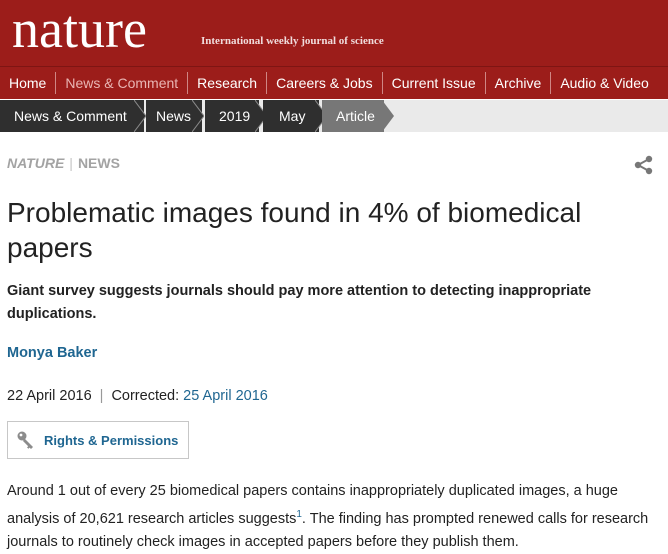 The width and height of the screenshot is (668, 554). I want to click on article-kicker: NATURE | NEWS, so click(63, 163).